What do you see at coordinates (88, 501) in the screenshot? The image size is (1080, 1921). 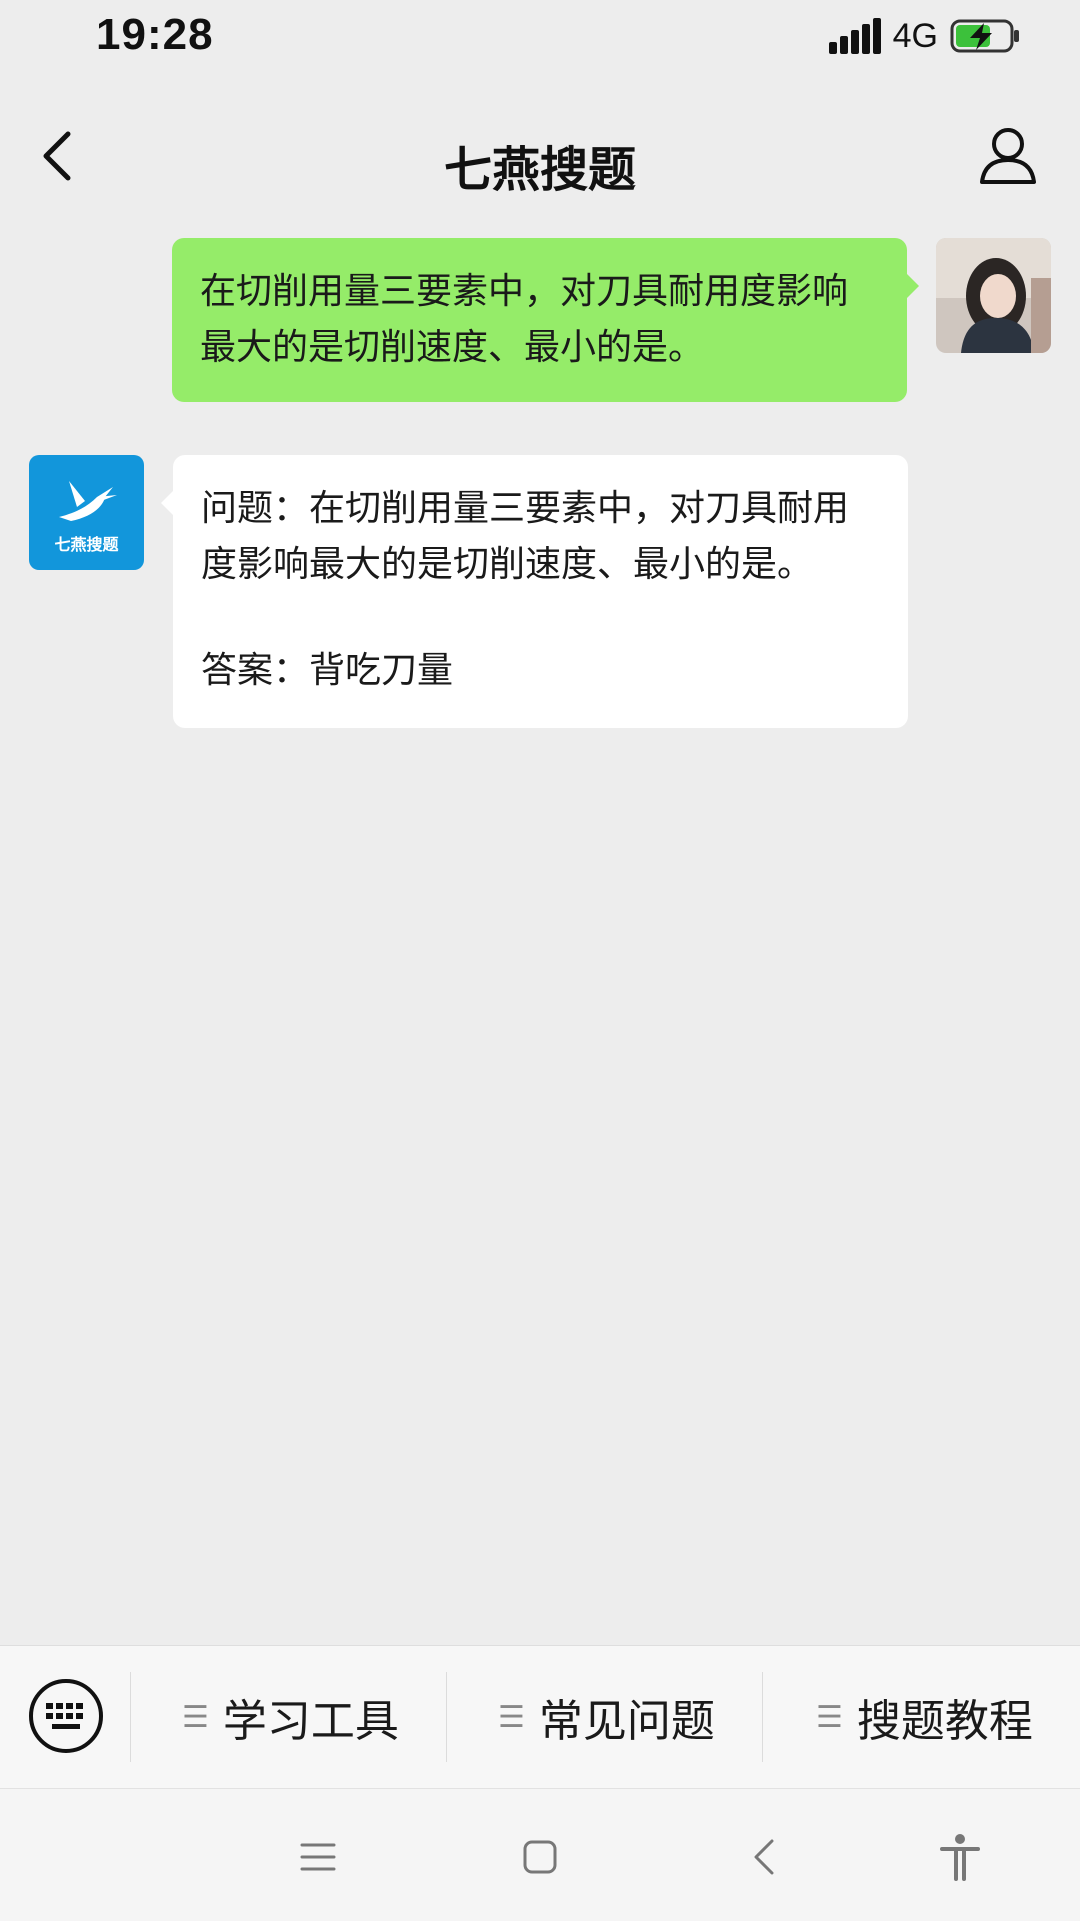 I see `swallow-logo-icon` at bounding box center [88, 501].